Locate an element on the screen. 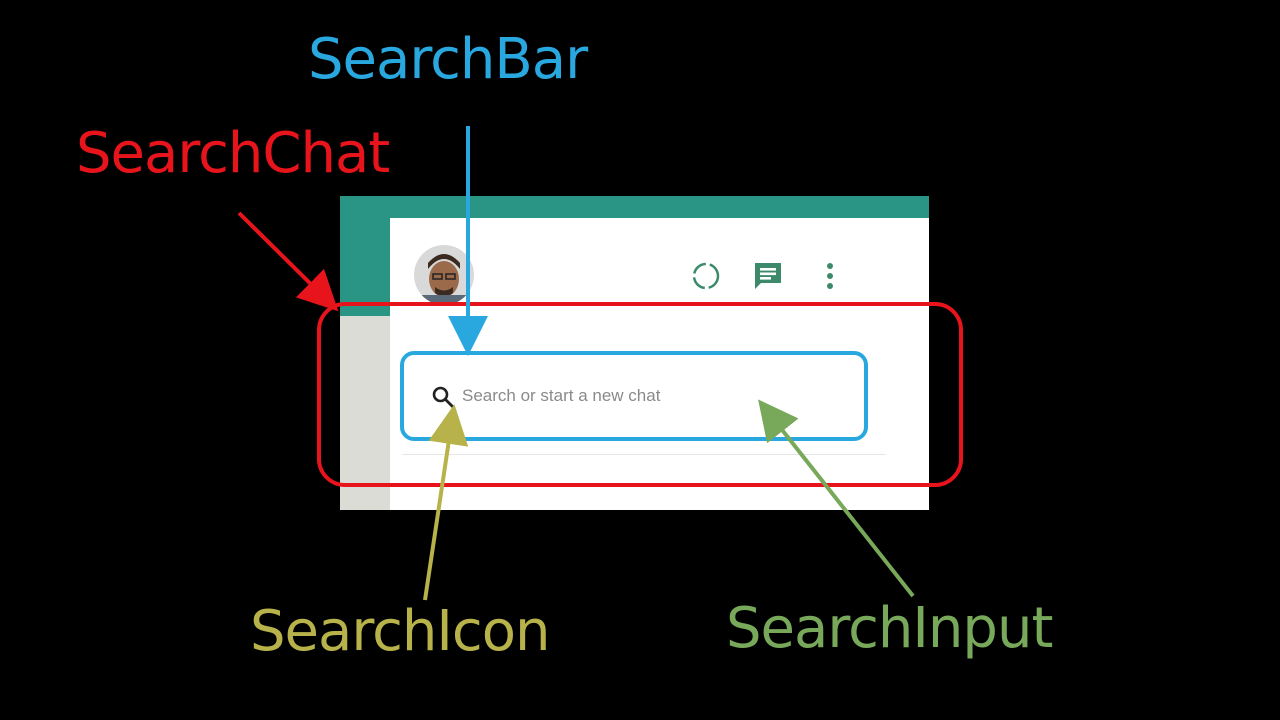  search-input is located at coordinates (652, 396).